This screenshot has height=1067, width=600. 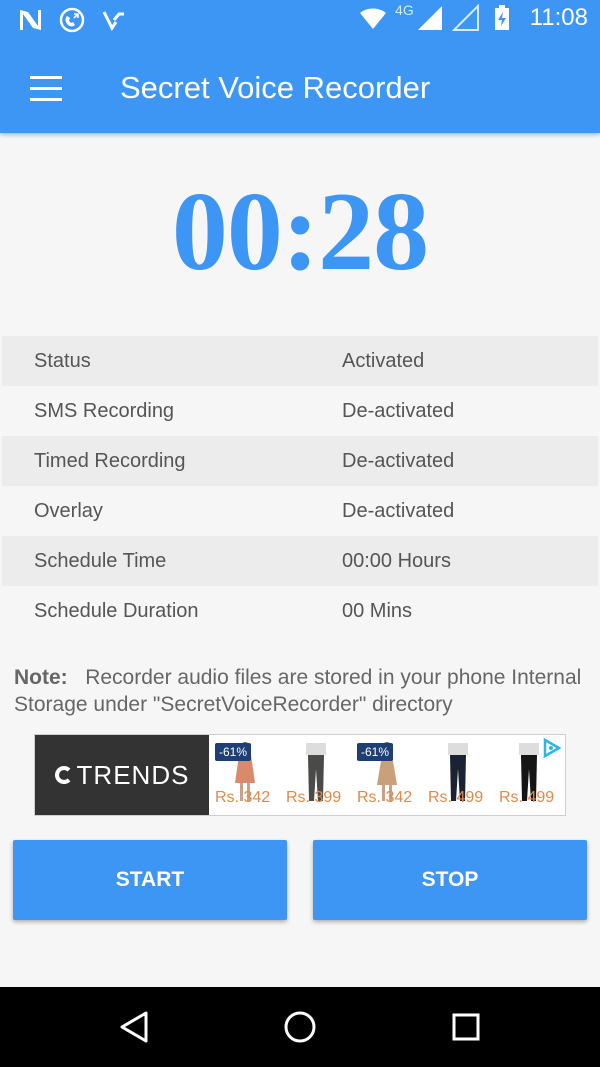 I want to click on back-icon, so click(x=134, y=1027).